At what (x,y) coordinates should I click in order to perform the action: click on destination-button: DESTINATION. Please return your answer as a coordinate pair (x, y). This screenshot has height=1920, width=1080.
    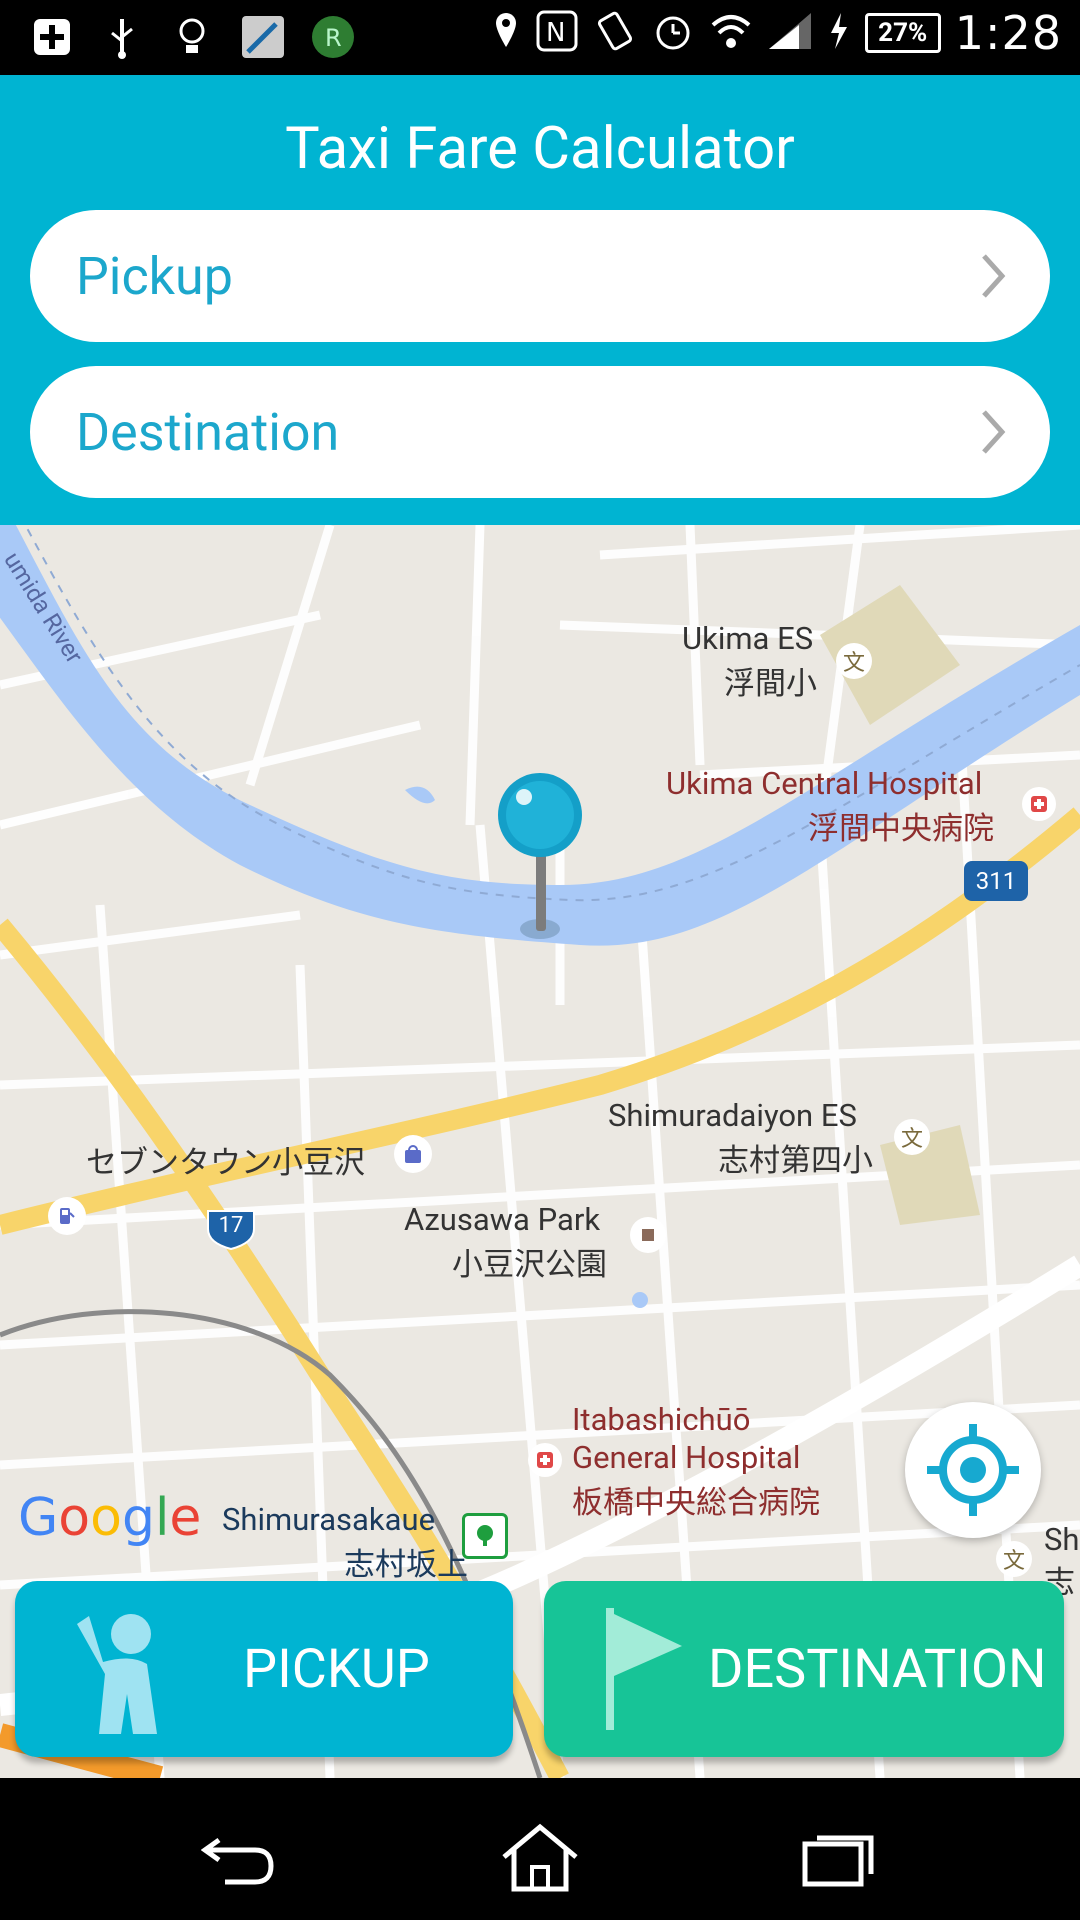
    Looking at the image, I should click on (804, 1669).